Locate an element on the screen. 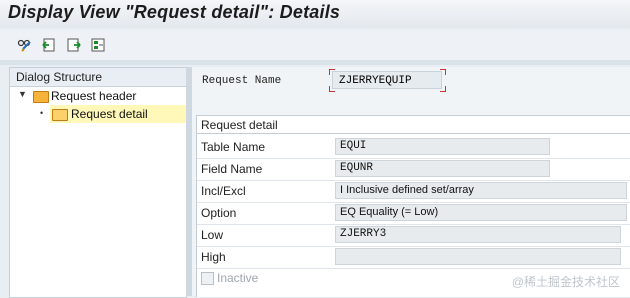 This screenshot has width=630, height=298. tree-header: Dialog Structure is located at coordinates (98, 77).